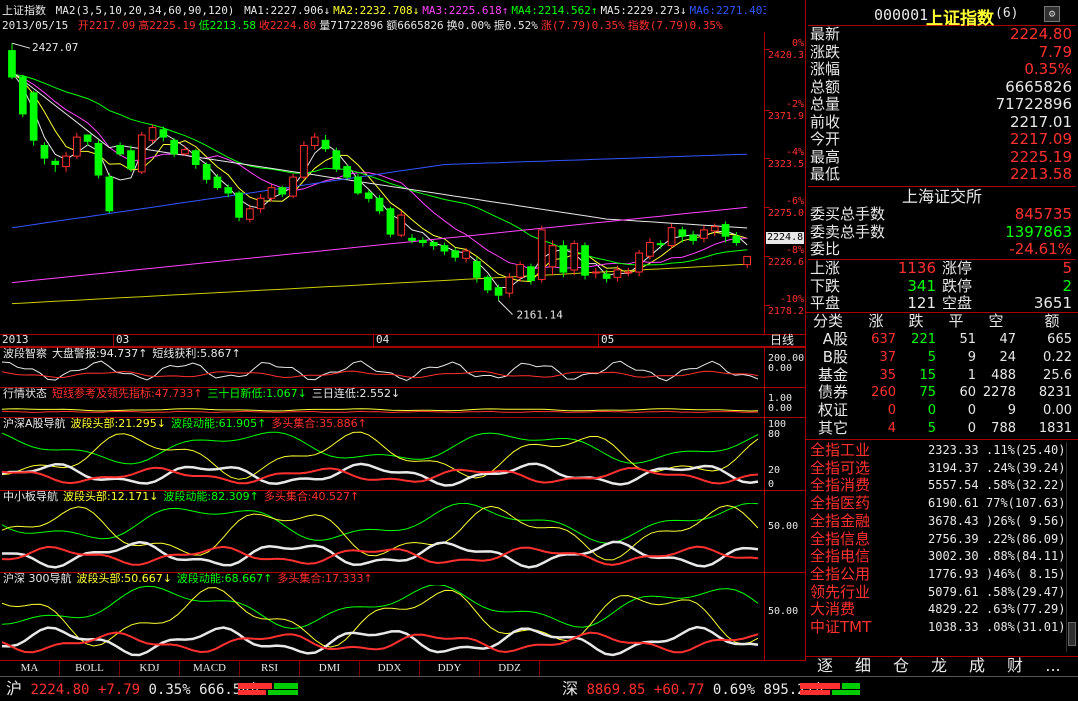  I want to click on sector-row: 领先行业 5079.61 .58%(29.47), so click(937, 592).